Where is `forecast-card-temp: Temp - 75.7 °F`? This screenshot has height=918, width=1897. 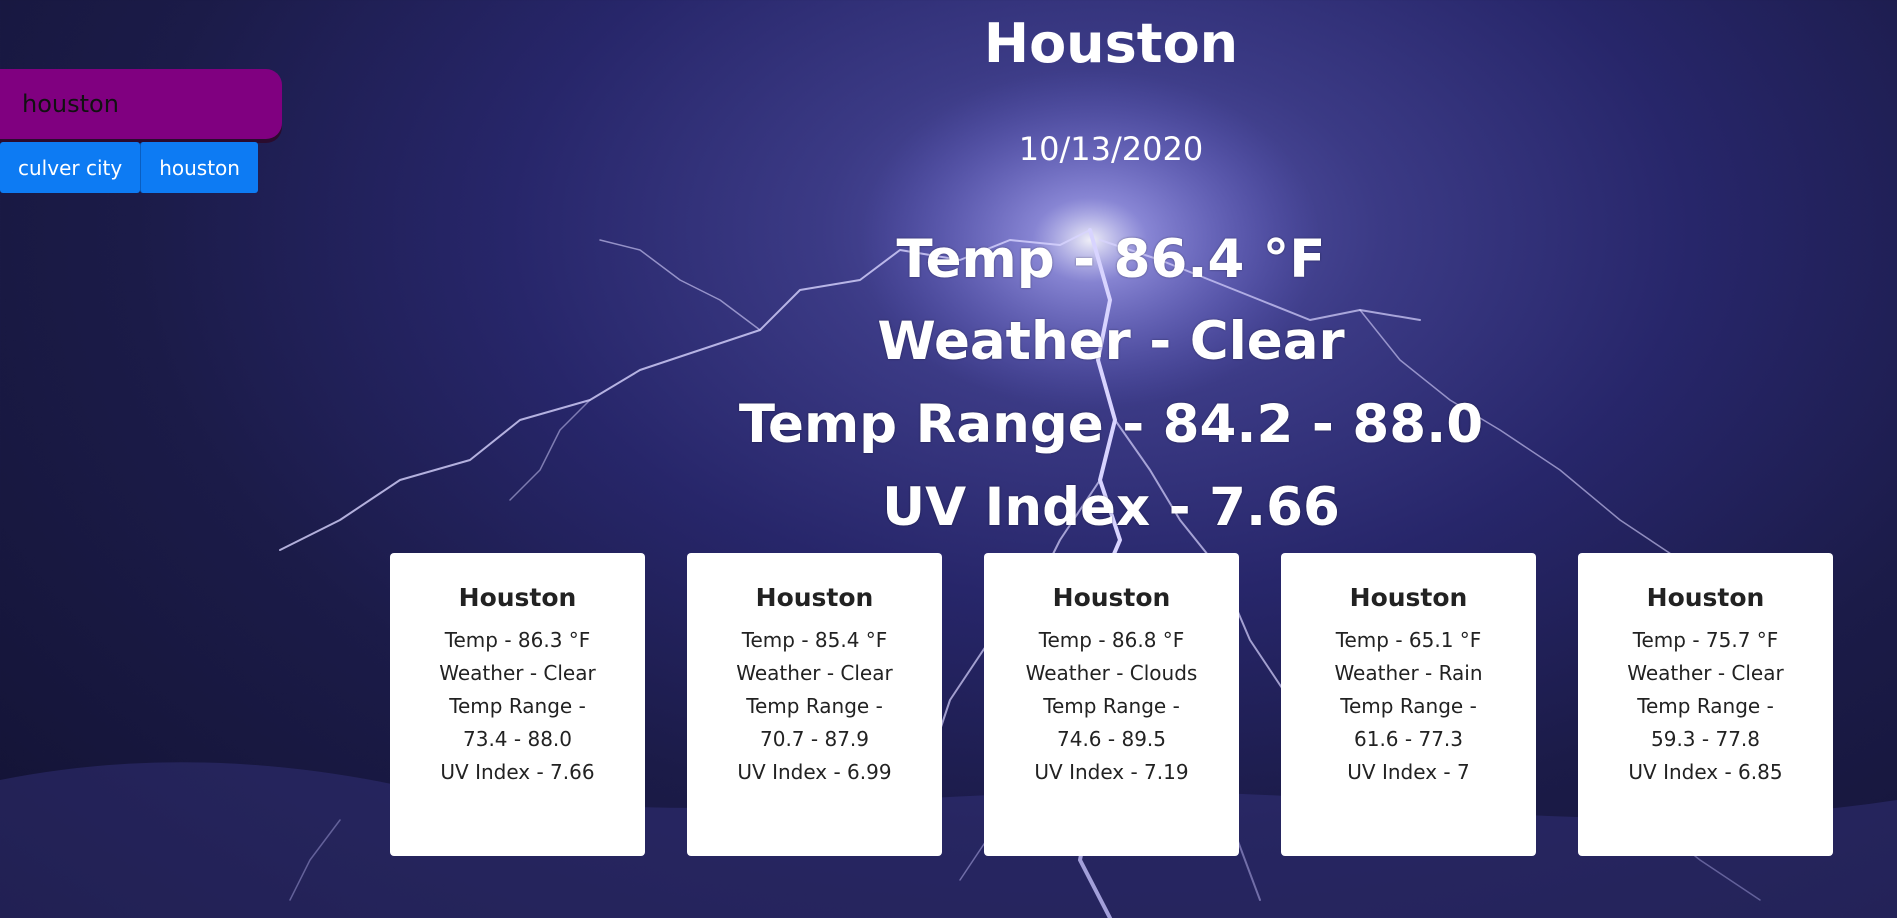 forecast-card-temp: Temp - 75.7 °F is located at coordinates (1705, 640).